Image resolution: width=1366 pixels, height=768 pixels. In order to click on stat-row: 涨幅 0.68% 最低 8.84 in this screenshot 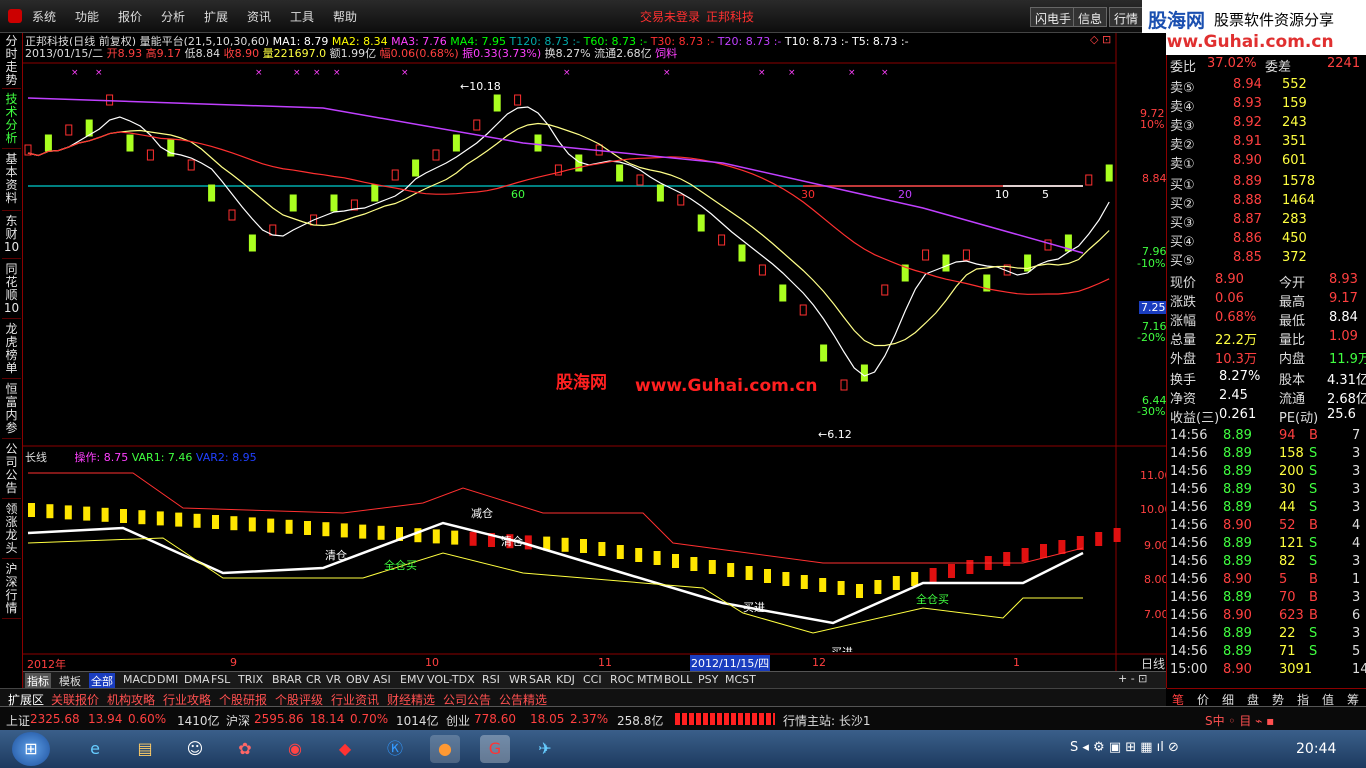, I will do `click(1266, 319)`.